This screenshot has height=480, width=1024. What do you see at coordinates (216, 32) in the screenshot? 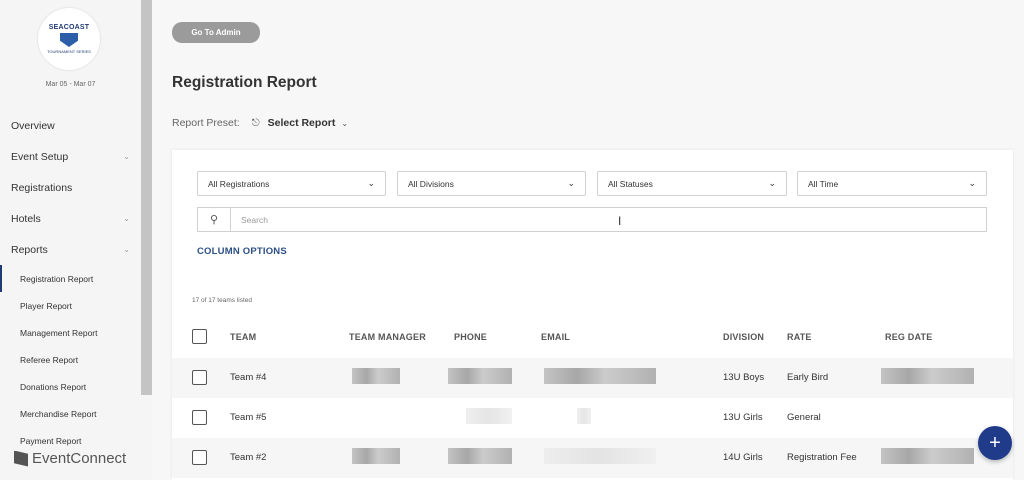
I see `go-to-admin-button: Go To Admin` at bounding box center [216, 32].